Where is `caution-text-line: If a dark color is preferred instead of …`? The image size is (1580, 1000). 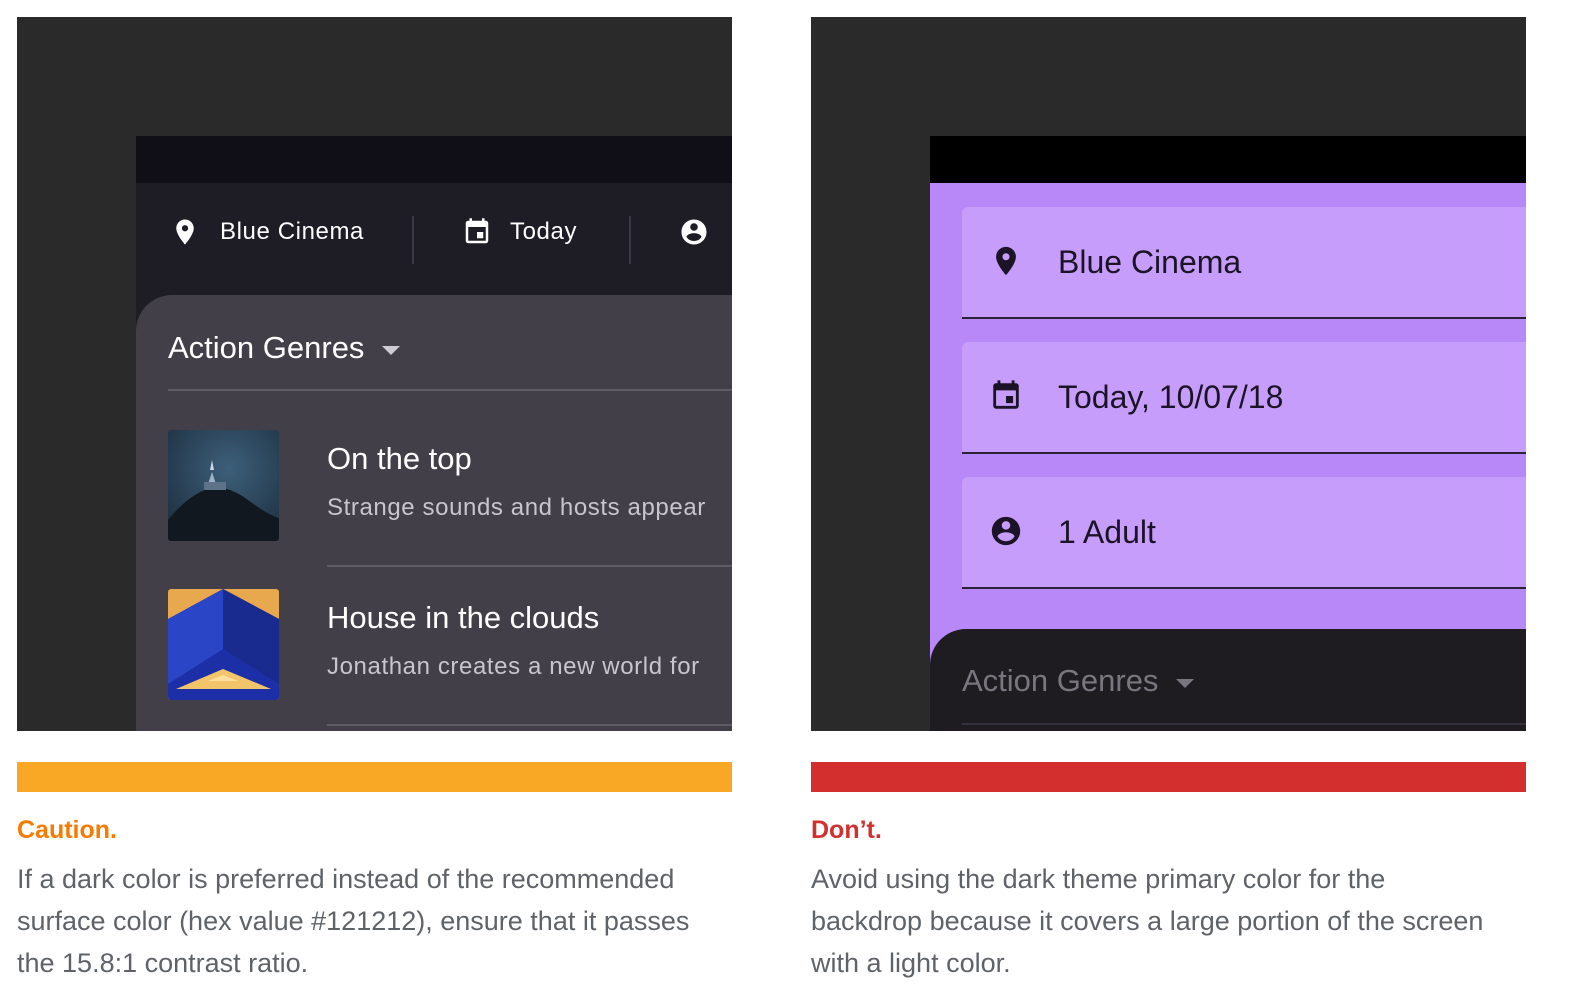
caution-text-line: If a dark color is preferred instead of … is located at coordinates (346, 879).